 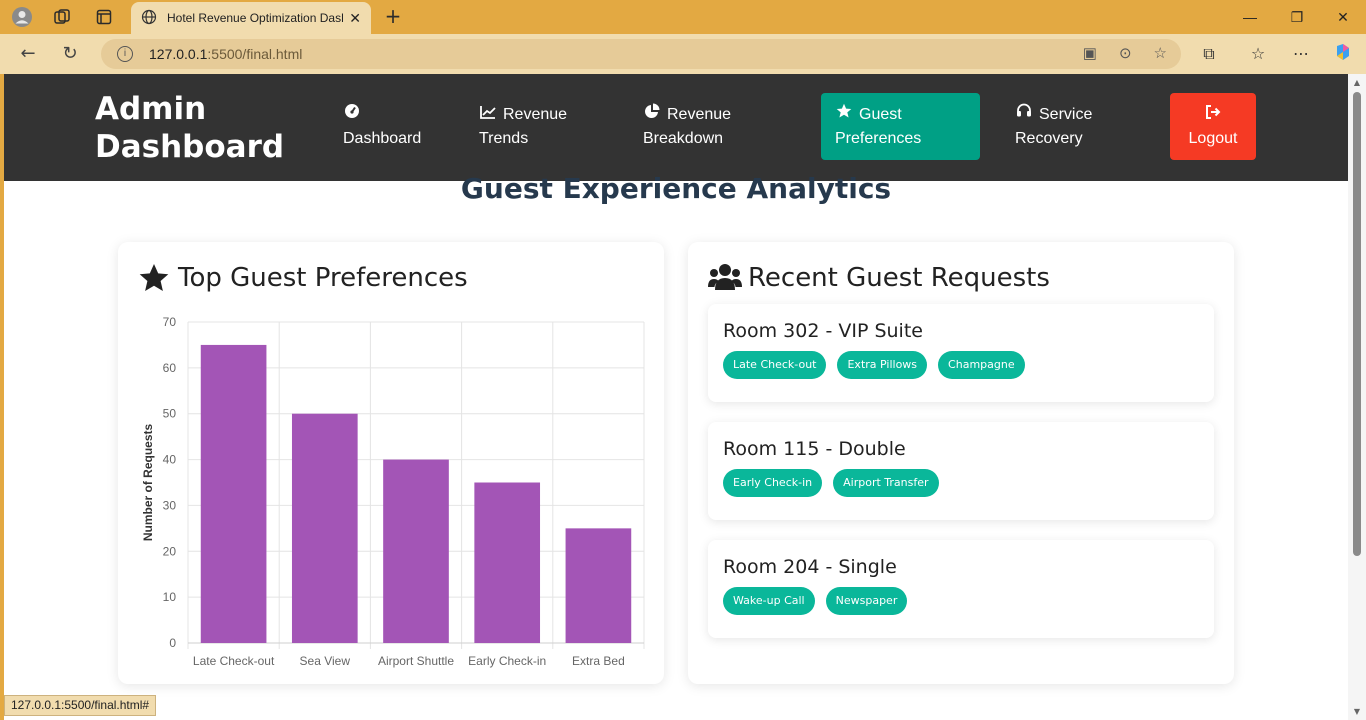 What do you see at coordinates (148, 483) in the screenshot?
I see `y-axis-title: Number of Requests` at bounding box center [148, 483].